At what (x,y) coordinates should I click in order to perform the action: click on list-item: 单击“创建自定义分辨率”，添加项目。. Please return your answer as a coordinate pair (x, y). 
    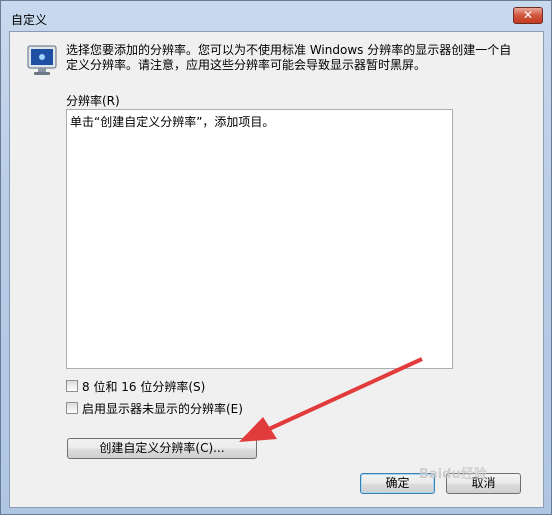
    Looking at the image, I should click on (172, 121).